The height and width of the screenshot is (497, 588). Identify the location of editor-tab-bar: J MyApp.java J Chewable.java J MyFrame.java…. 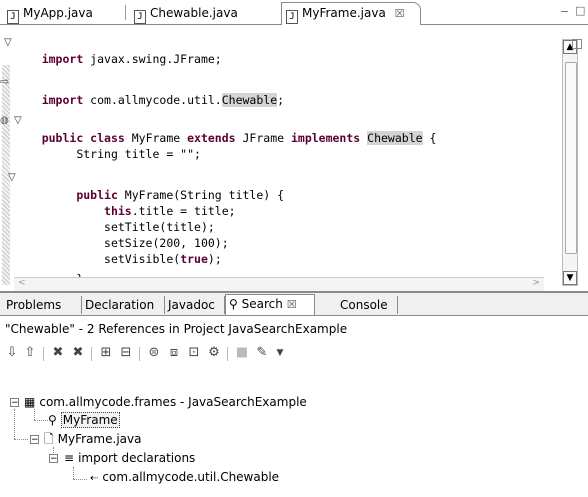
(294, 12).